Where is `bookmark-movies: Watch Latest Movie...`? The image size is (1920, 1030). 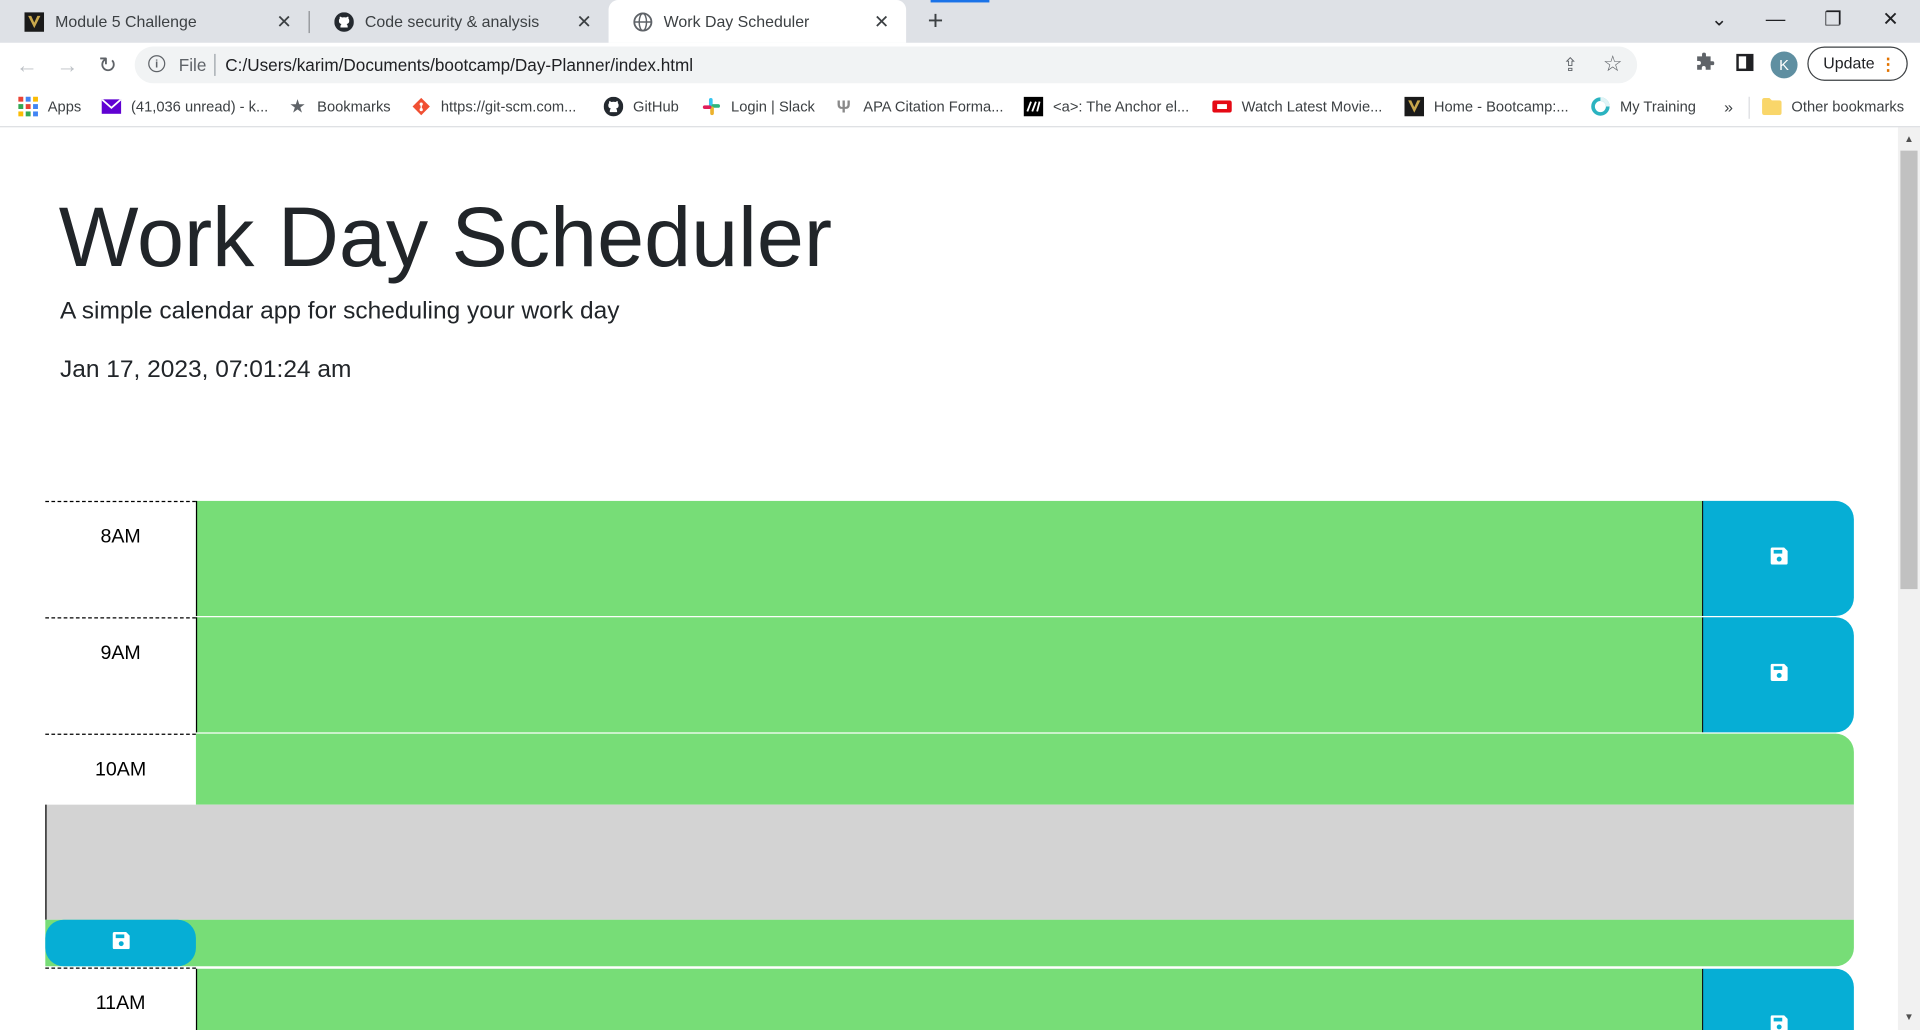 bookmark-movies: Watch Latest Movie... is located at coordinates (1297, 107).